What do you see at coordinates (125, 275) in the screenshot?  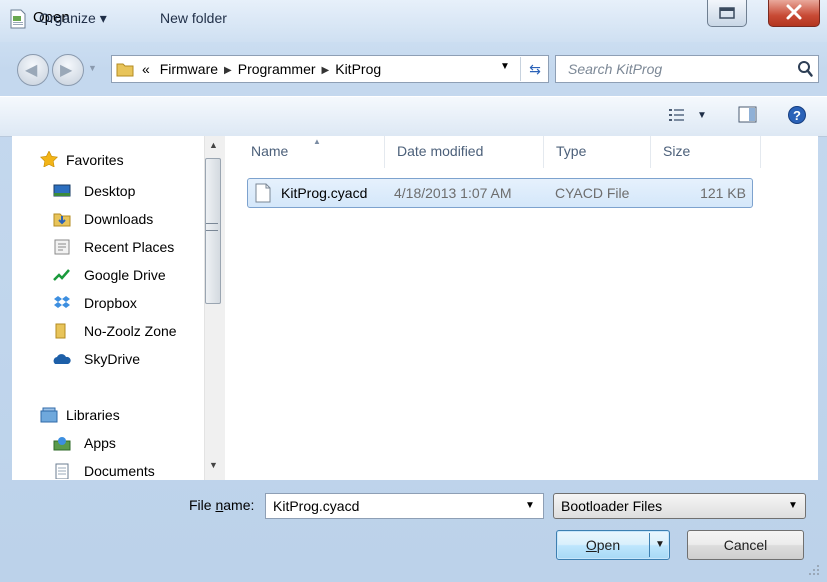 I see `nav-google-drive: Google Drive` at bounding box center [125, 275].